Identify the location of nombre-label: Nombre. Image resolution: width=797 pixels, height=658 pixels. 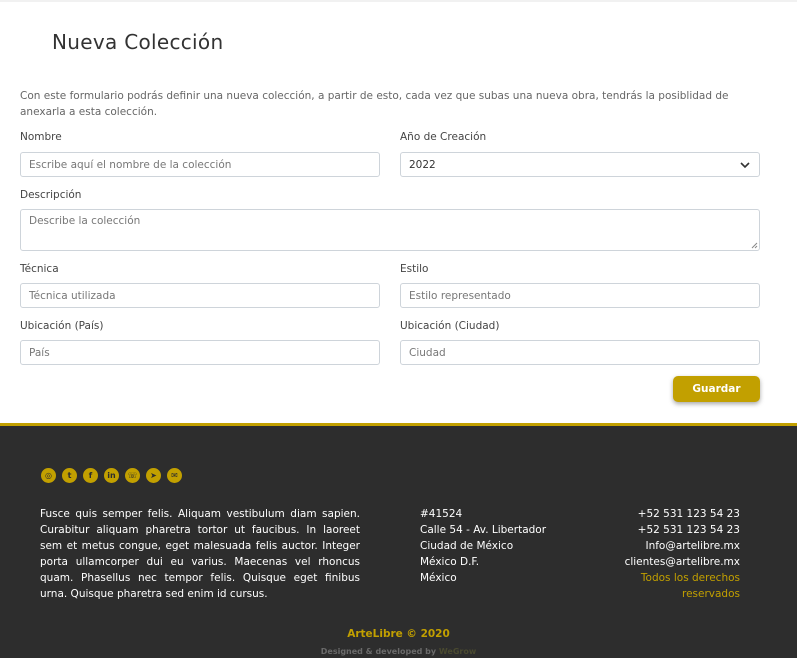
(41, 137).